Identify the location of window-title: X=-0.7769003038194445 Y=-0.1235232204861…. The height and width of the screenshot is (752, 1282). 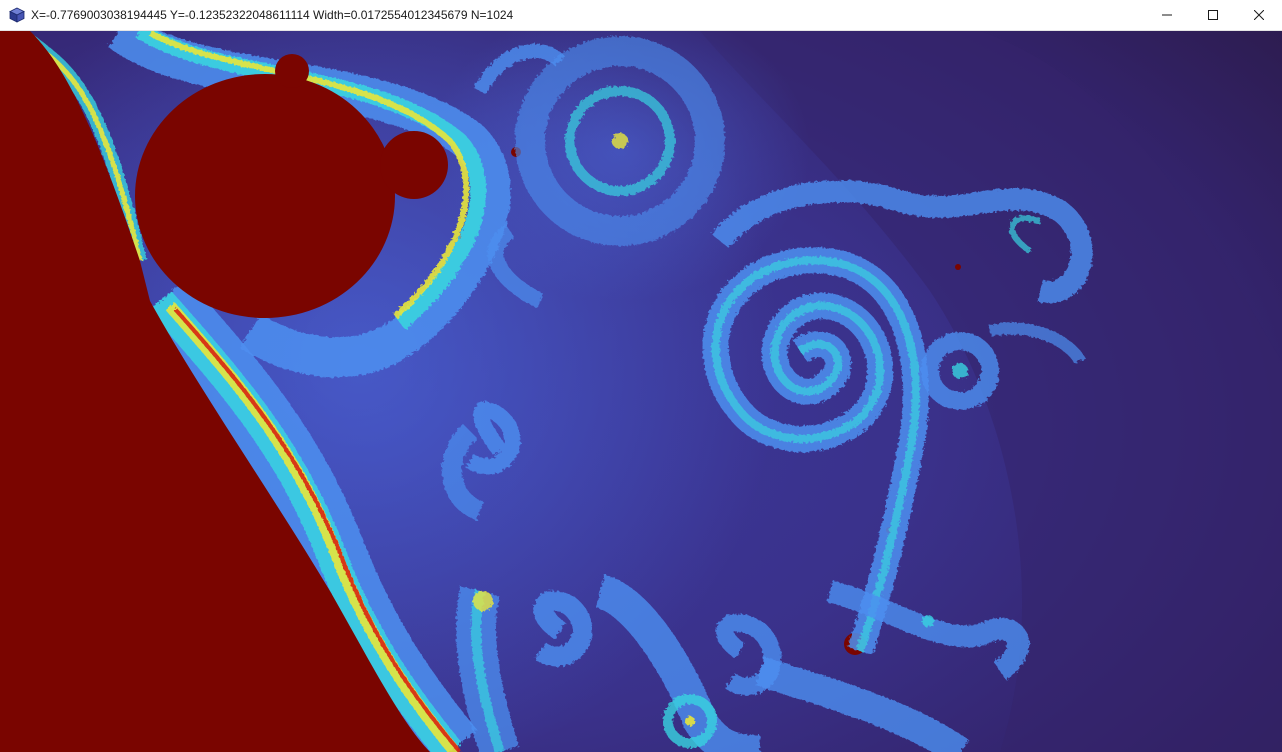
(272, 15).